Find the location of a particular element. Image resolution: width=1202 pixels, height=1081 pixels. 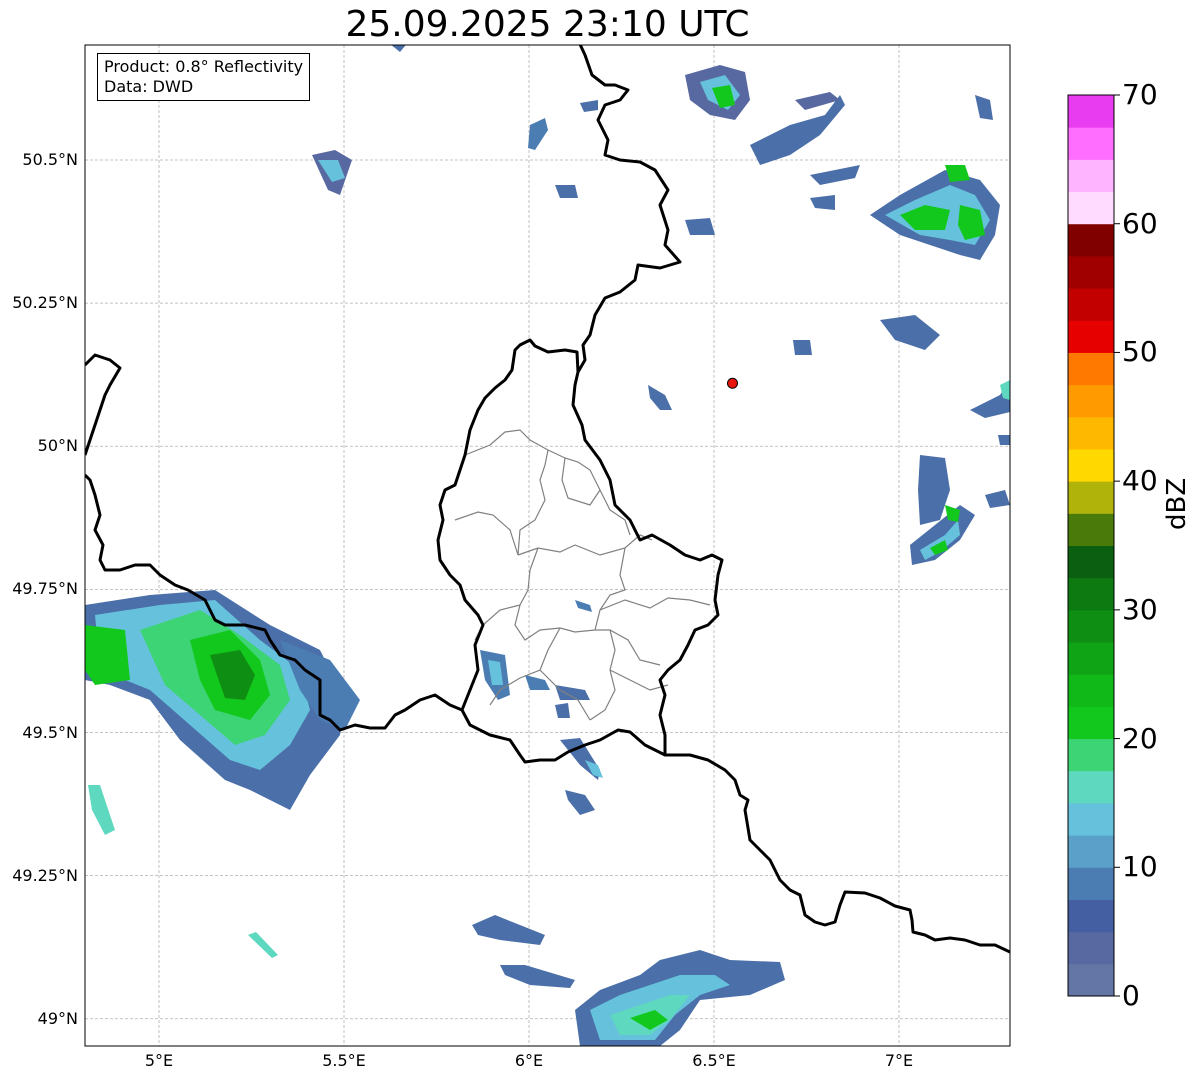

longitude-tick-label: 6°E is located at coordinates (529, 1060).